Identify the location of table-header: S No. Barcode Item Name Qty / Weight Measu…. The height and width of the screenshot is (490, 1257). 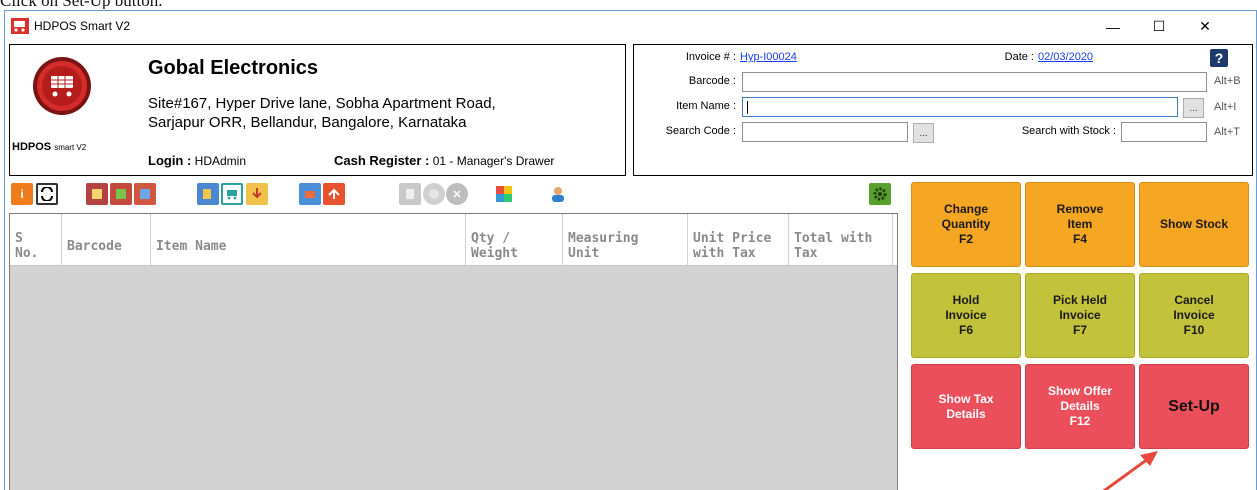
(453, 240).